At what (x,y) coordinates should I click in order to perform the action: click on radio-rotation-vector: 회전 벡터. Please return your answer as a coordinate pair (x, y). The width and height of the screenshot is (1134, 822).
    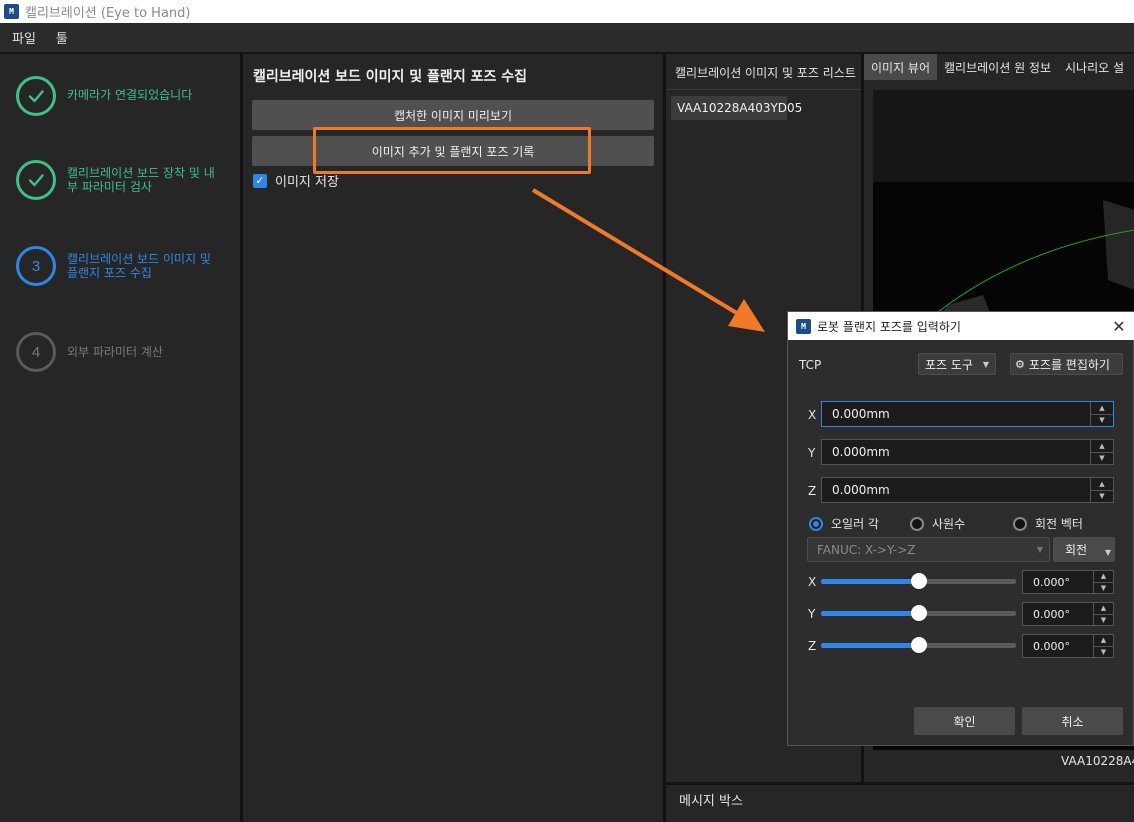
    Looking at the image, I should click on (1048, 523).